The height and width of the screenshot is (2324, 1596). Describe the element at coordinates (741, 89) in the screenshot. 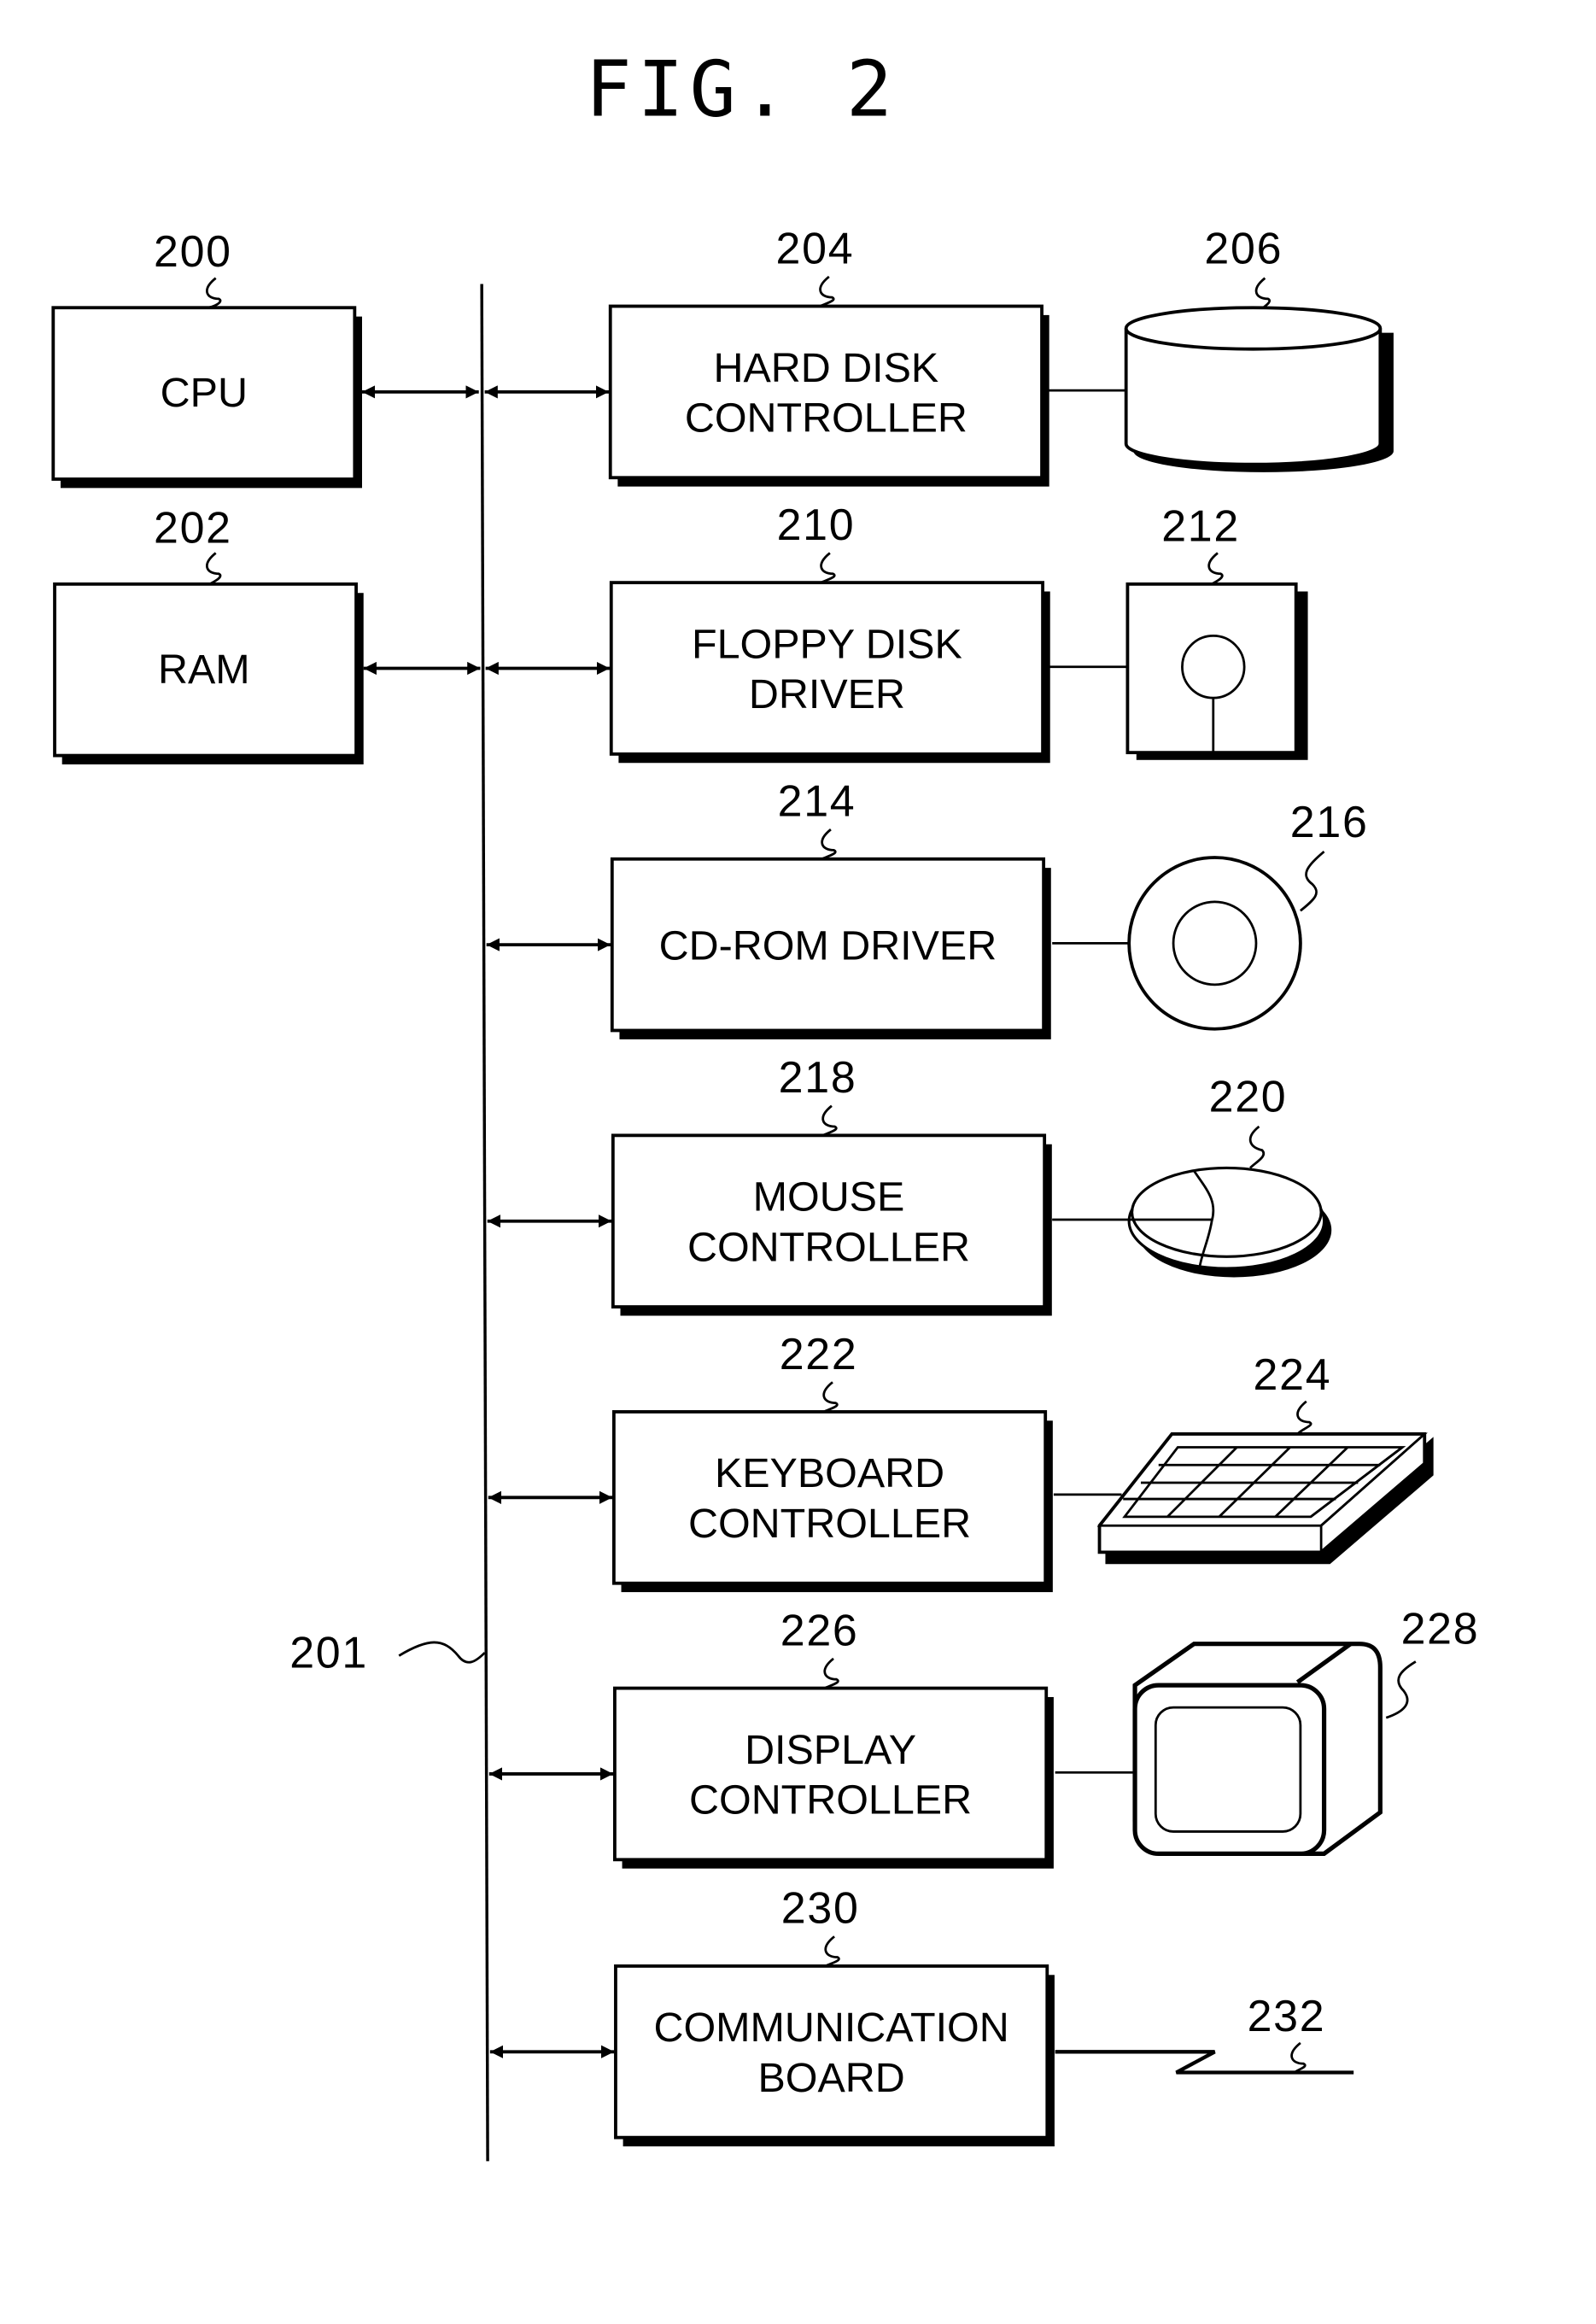

I see `figure-title: FIG. 2` at that location.